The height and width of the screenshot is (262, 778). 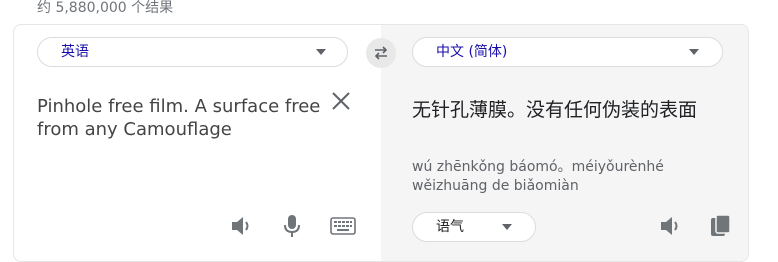 I want to click on swap-icon, so click(x=381, y=53).